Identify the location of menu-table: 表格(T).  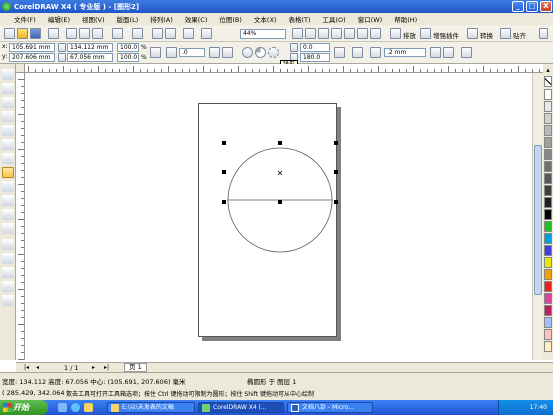
(299, 19).